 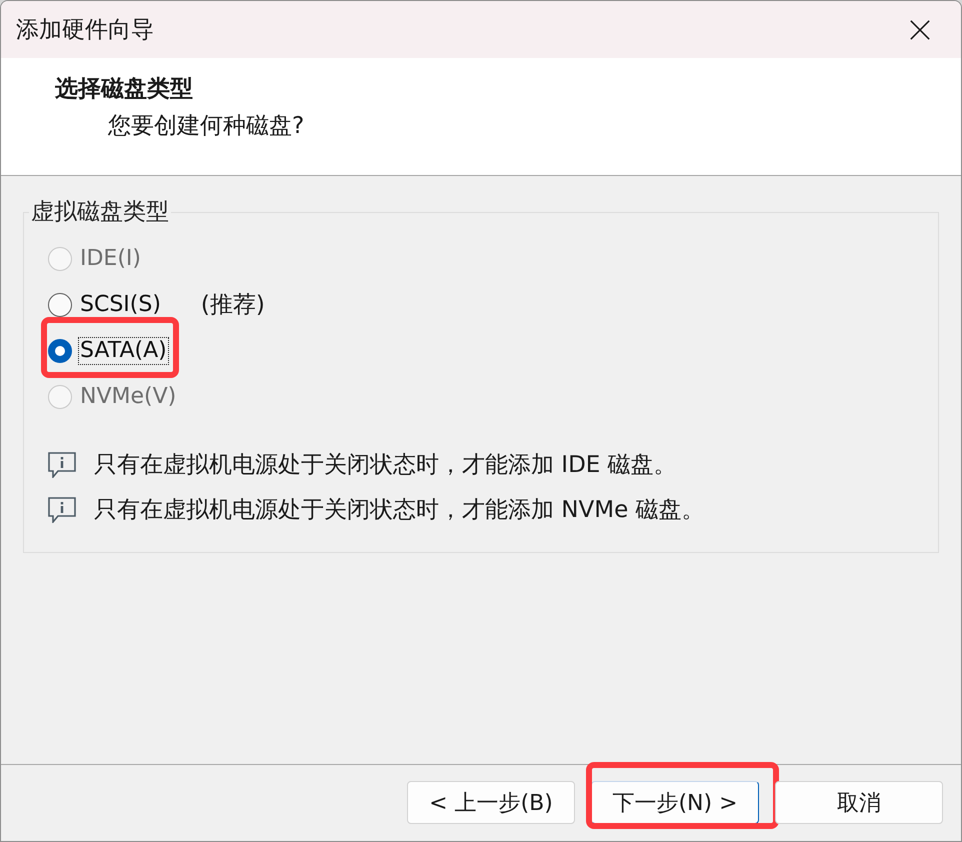 What do you see at coordinates (491, 802) in the screenshot?
I see `back-button: < 上一步(B)` at bounding box center [491, 802].